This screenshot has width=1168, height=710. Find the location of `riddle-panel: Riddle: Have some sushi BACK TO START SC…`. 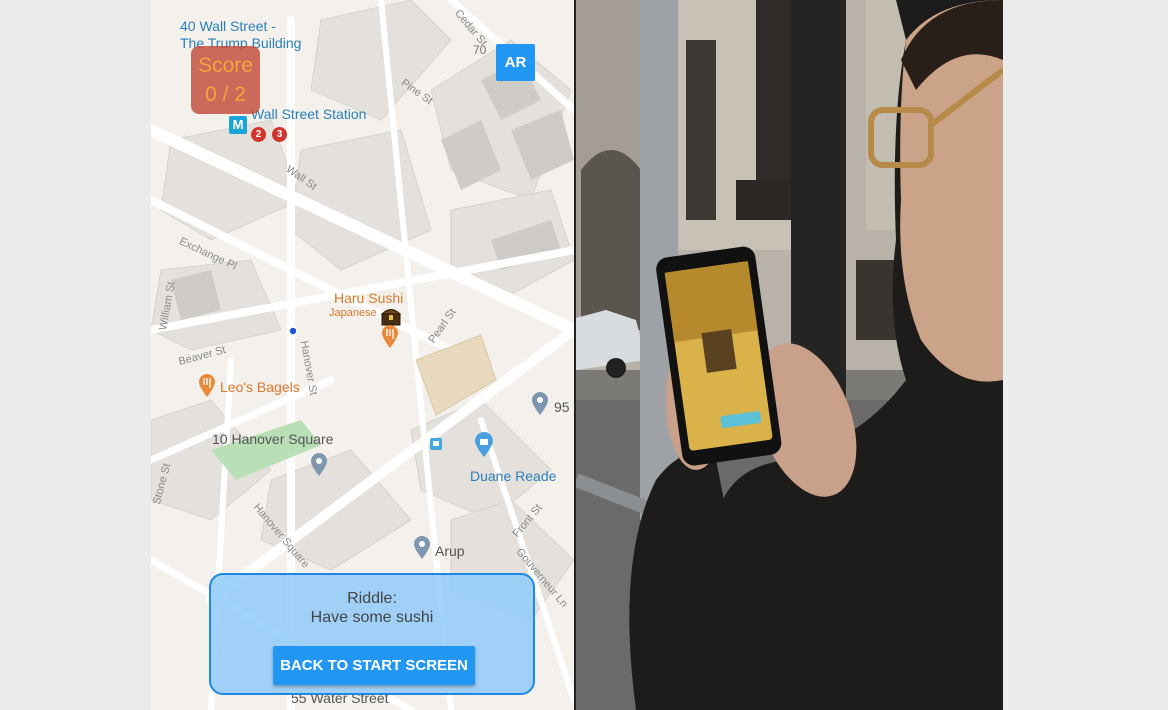

riddle-panel: Riddle: Have some sushi BACK TO START SC… is located at coordinates (372, 634).